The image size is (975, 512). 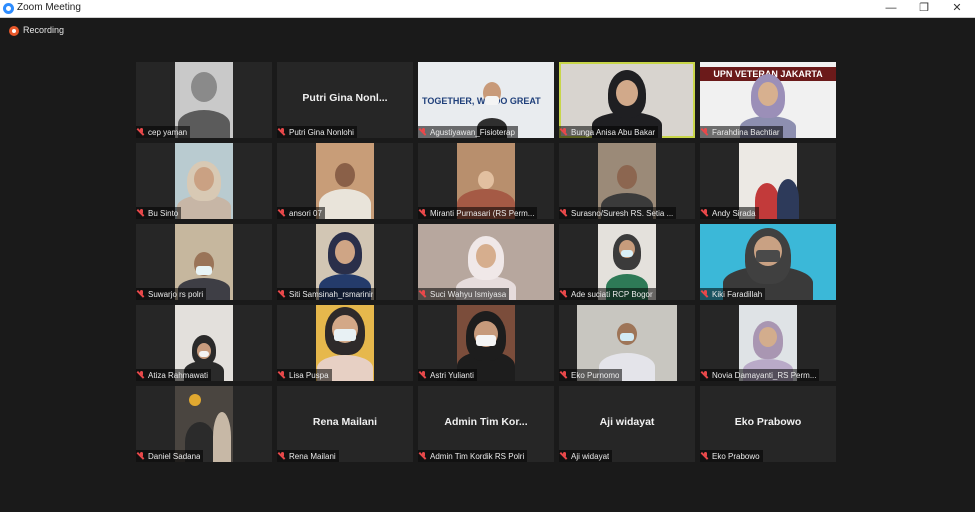 What do you see at coordinates (204, 424) in the screenshot?
I see `participant-tile: Daniel Sadana` at bounding box center [204, 424].